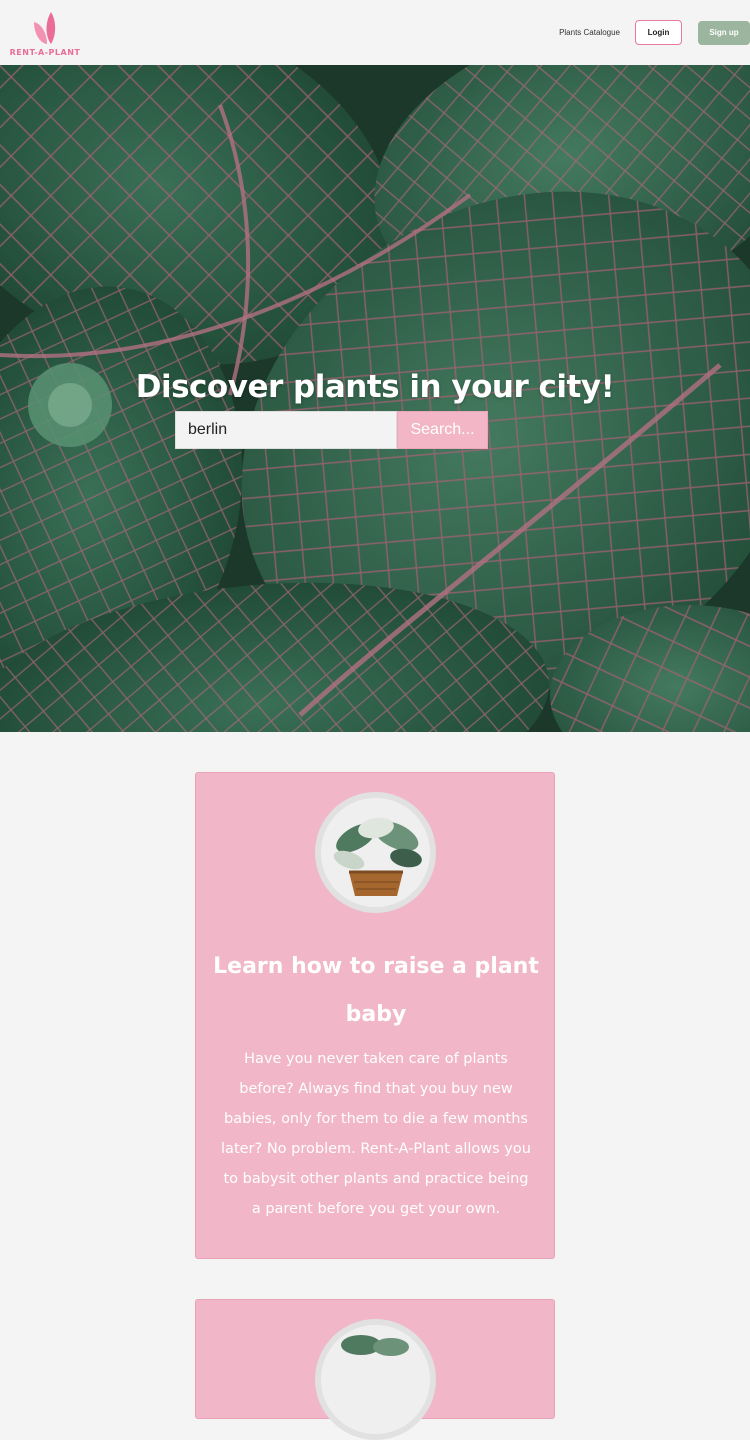 The width and height of the screenshot is (750, 1440). What do you see at coordinates (724, 32) in the screenshot?
I see `signup-button: Sign up` at bounding box center [724, 32].